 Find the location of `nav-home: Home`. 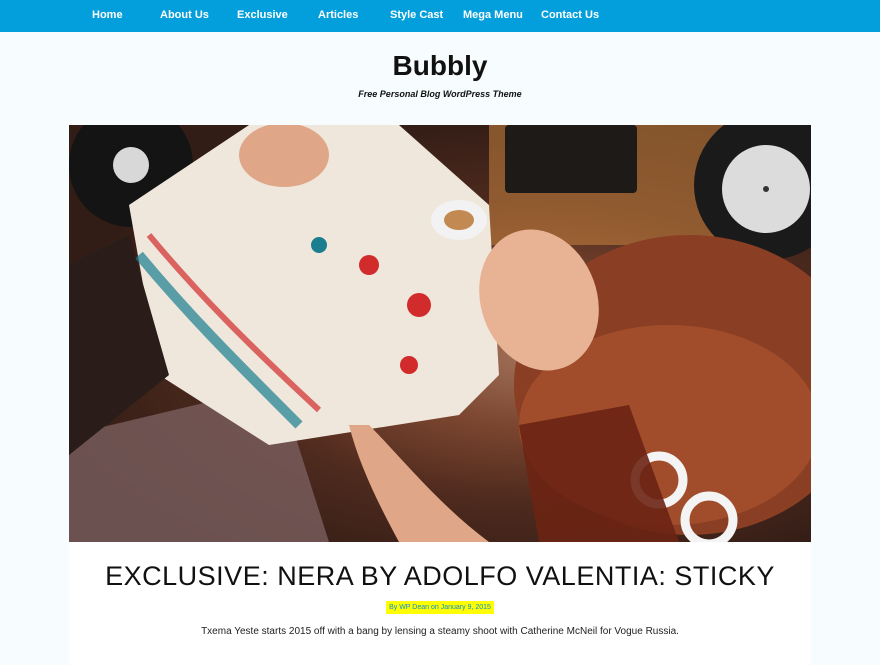

nav-home: Home is located at coordinates (107, 16).